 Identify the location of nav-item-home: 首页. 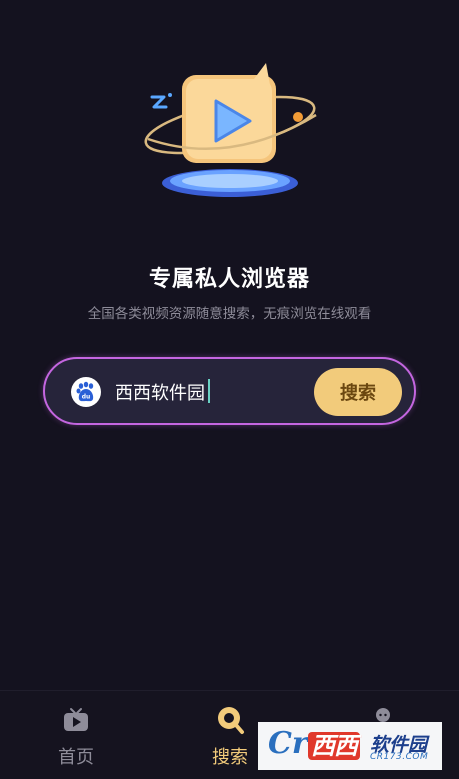
(76, 737).